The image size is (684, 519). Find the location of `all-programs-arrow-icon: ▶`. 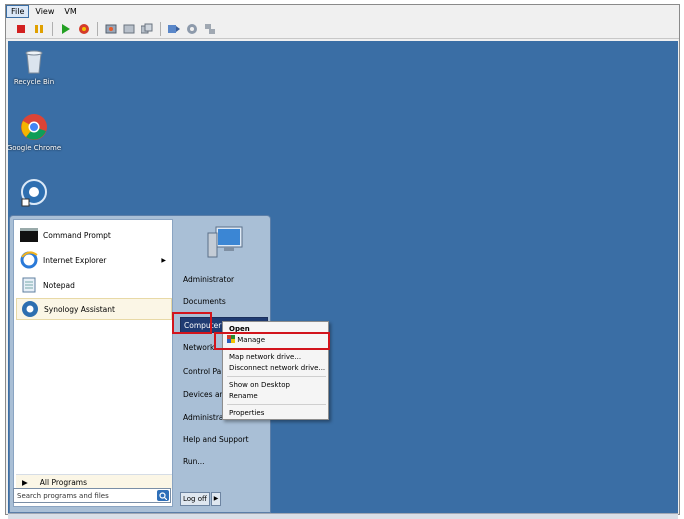

all-programs-arrow-icon: ▶ is located at coordinates (25, 482).